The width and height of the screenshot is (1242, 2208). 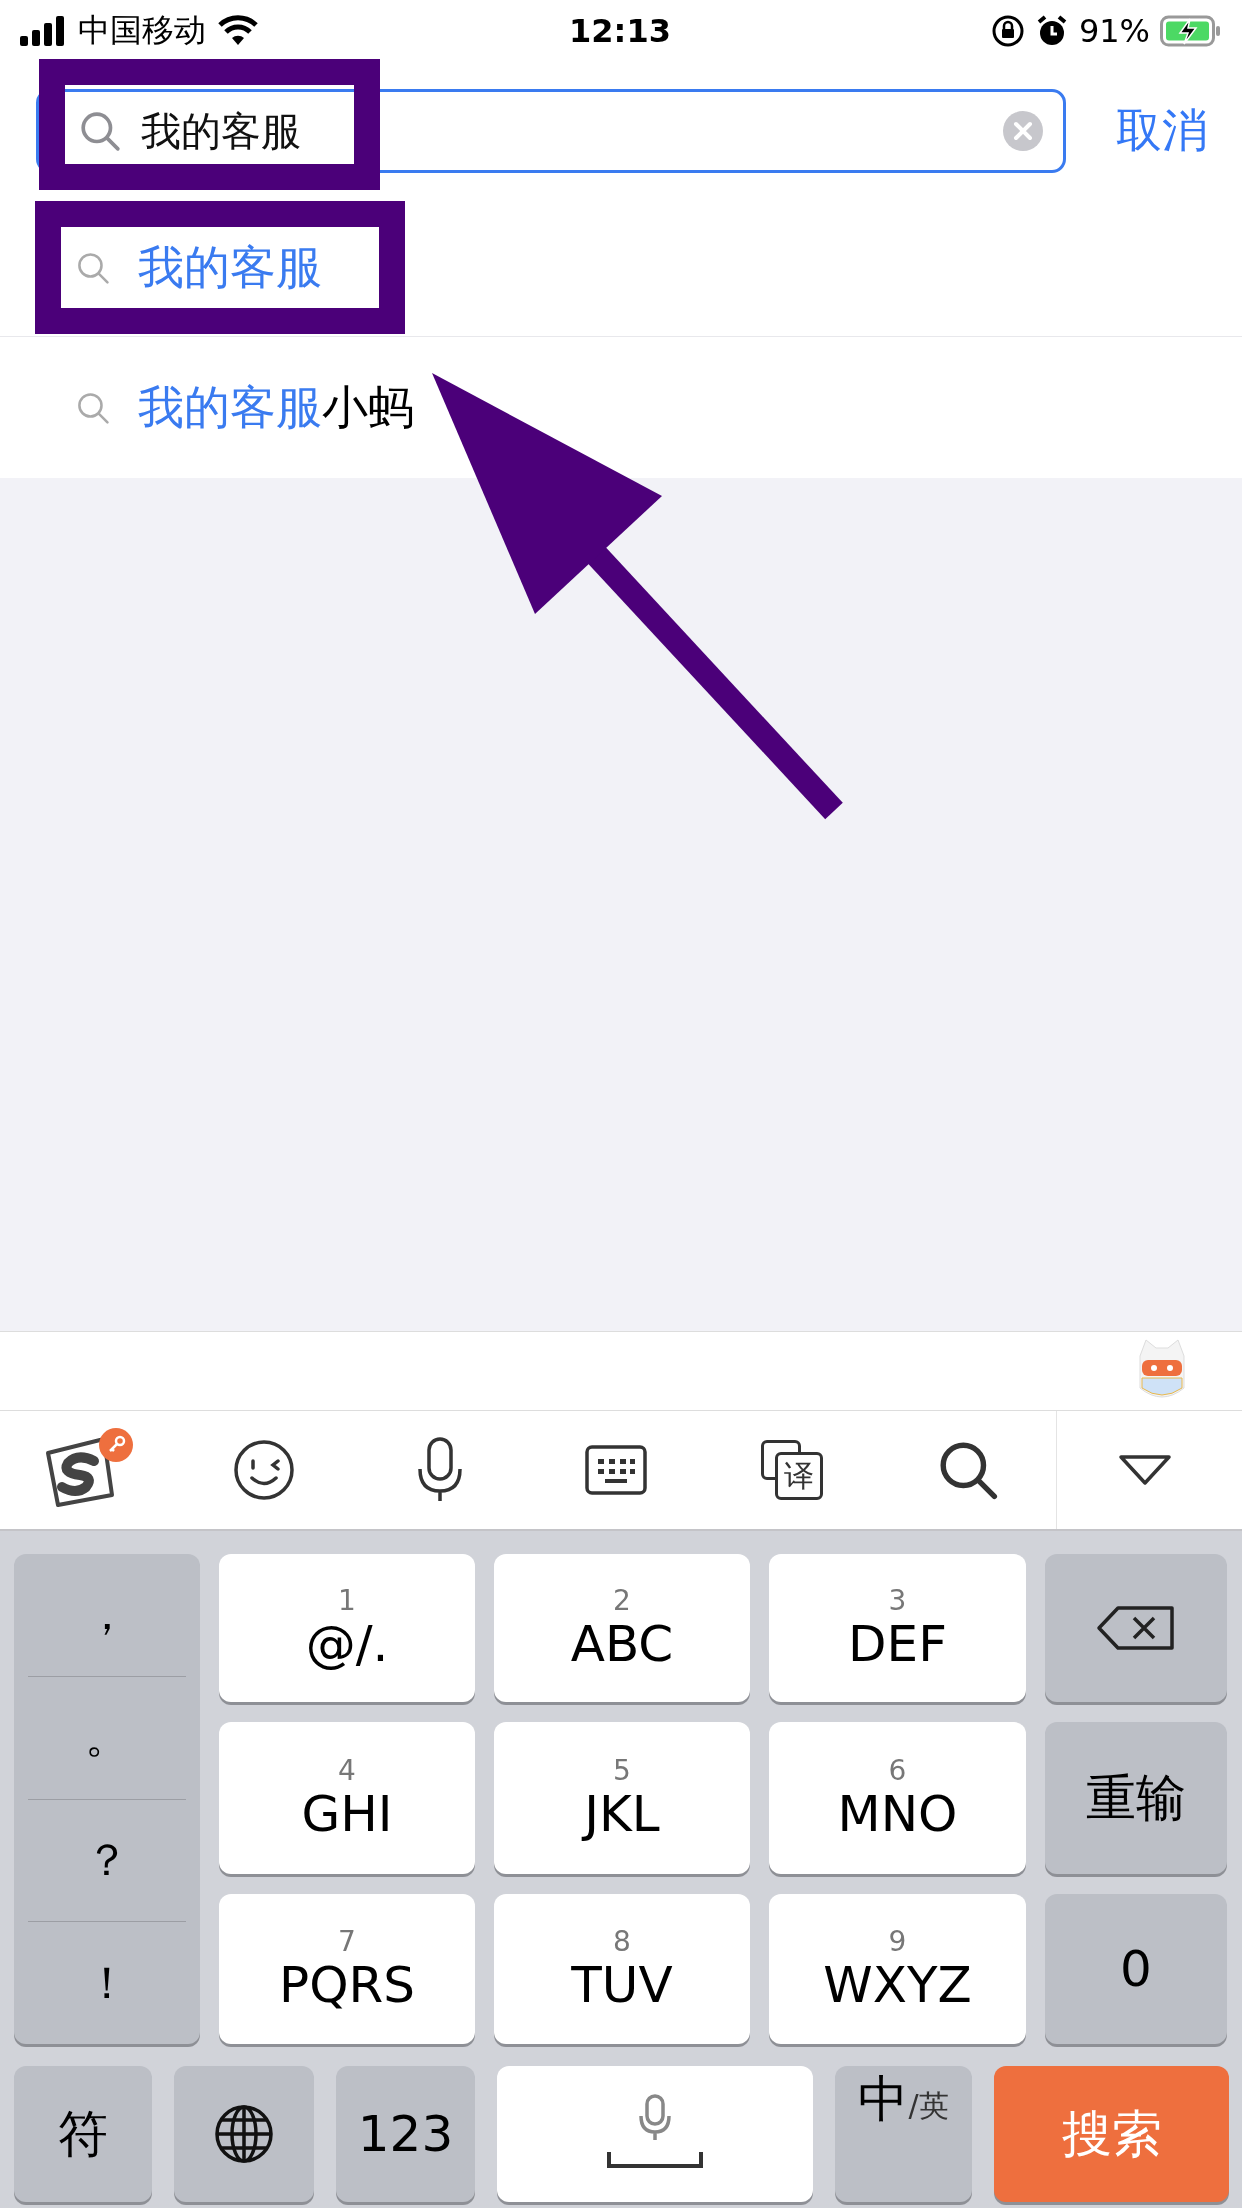 I want to click on backspace-icon, so click(x=1136, y=1628).